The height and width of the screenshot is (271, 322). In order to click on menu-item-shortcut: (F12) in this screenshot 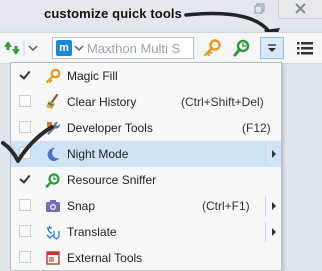, I will do `click(256, 128)`.